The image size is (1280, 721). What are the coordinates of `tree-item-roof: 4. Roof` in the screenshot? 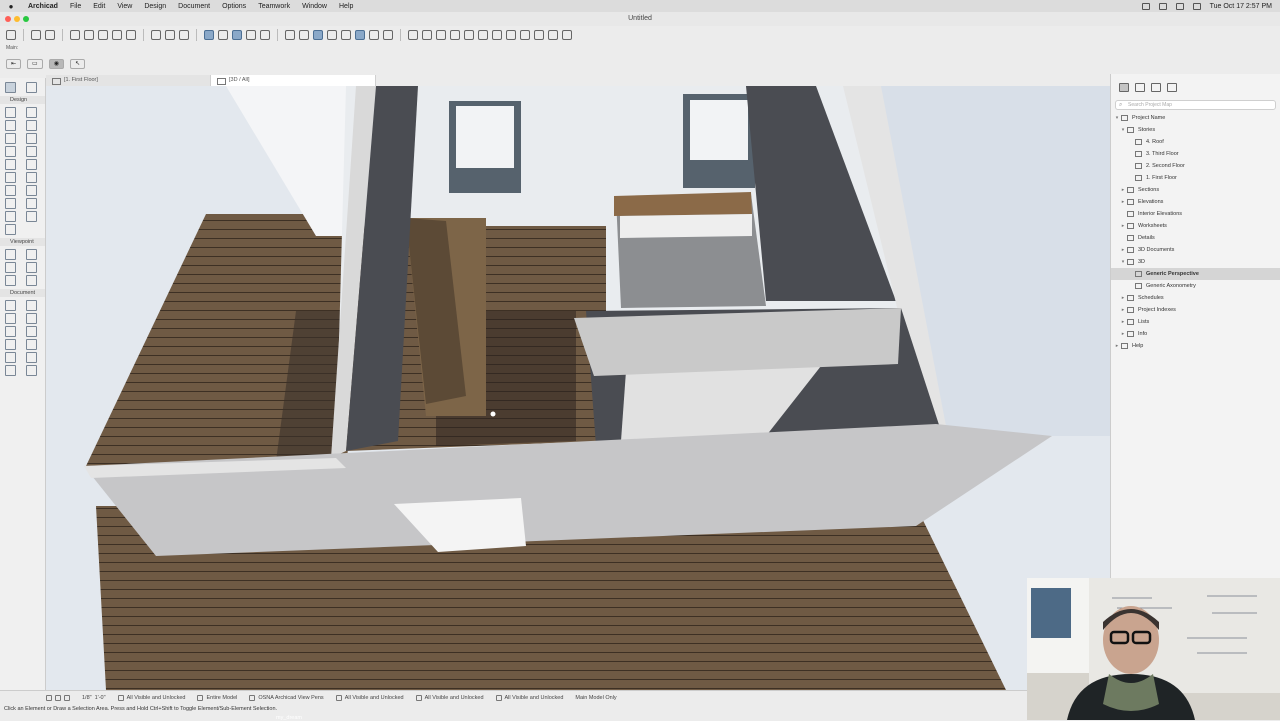 It's located at (1195, 142).